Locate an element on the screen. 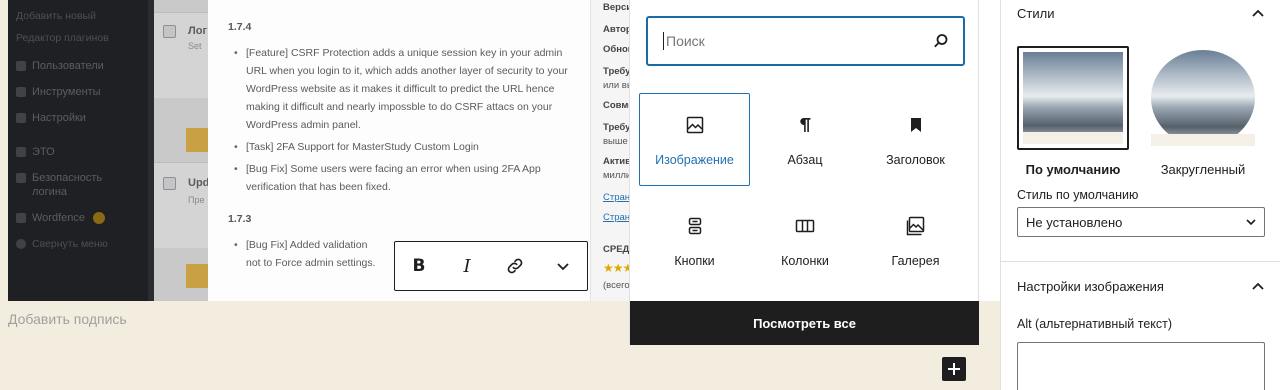 The height and width of the screenshot is (390, 1280). select-value: Не установлено is located at coordinates (1074, 222).